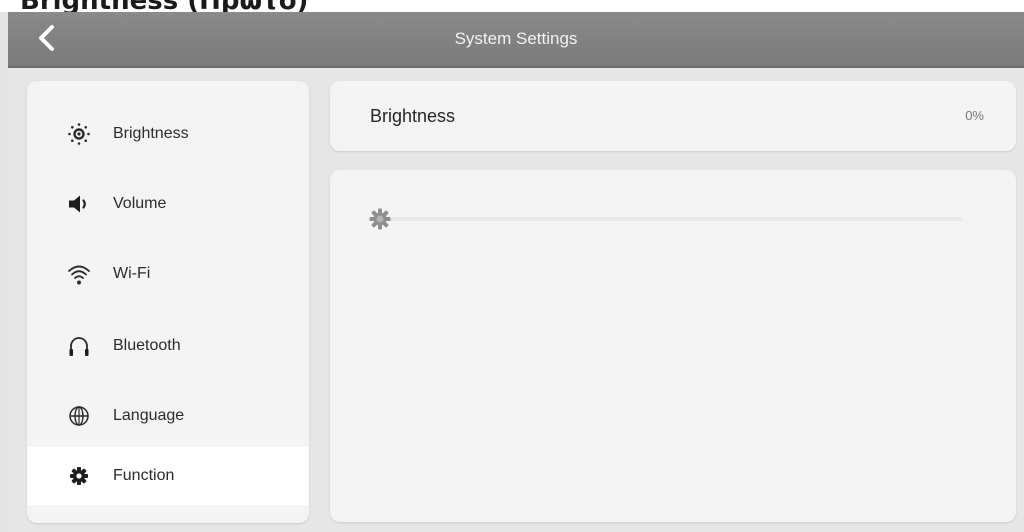 This screenshot has height=532, width=1024. I want to click on headphones-icon, so click(79, 346).